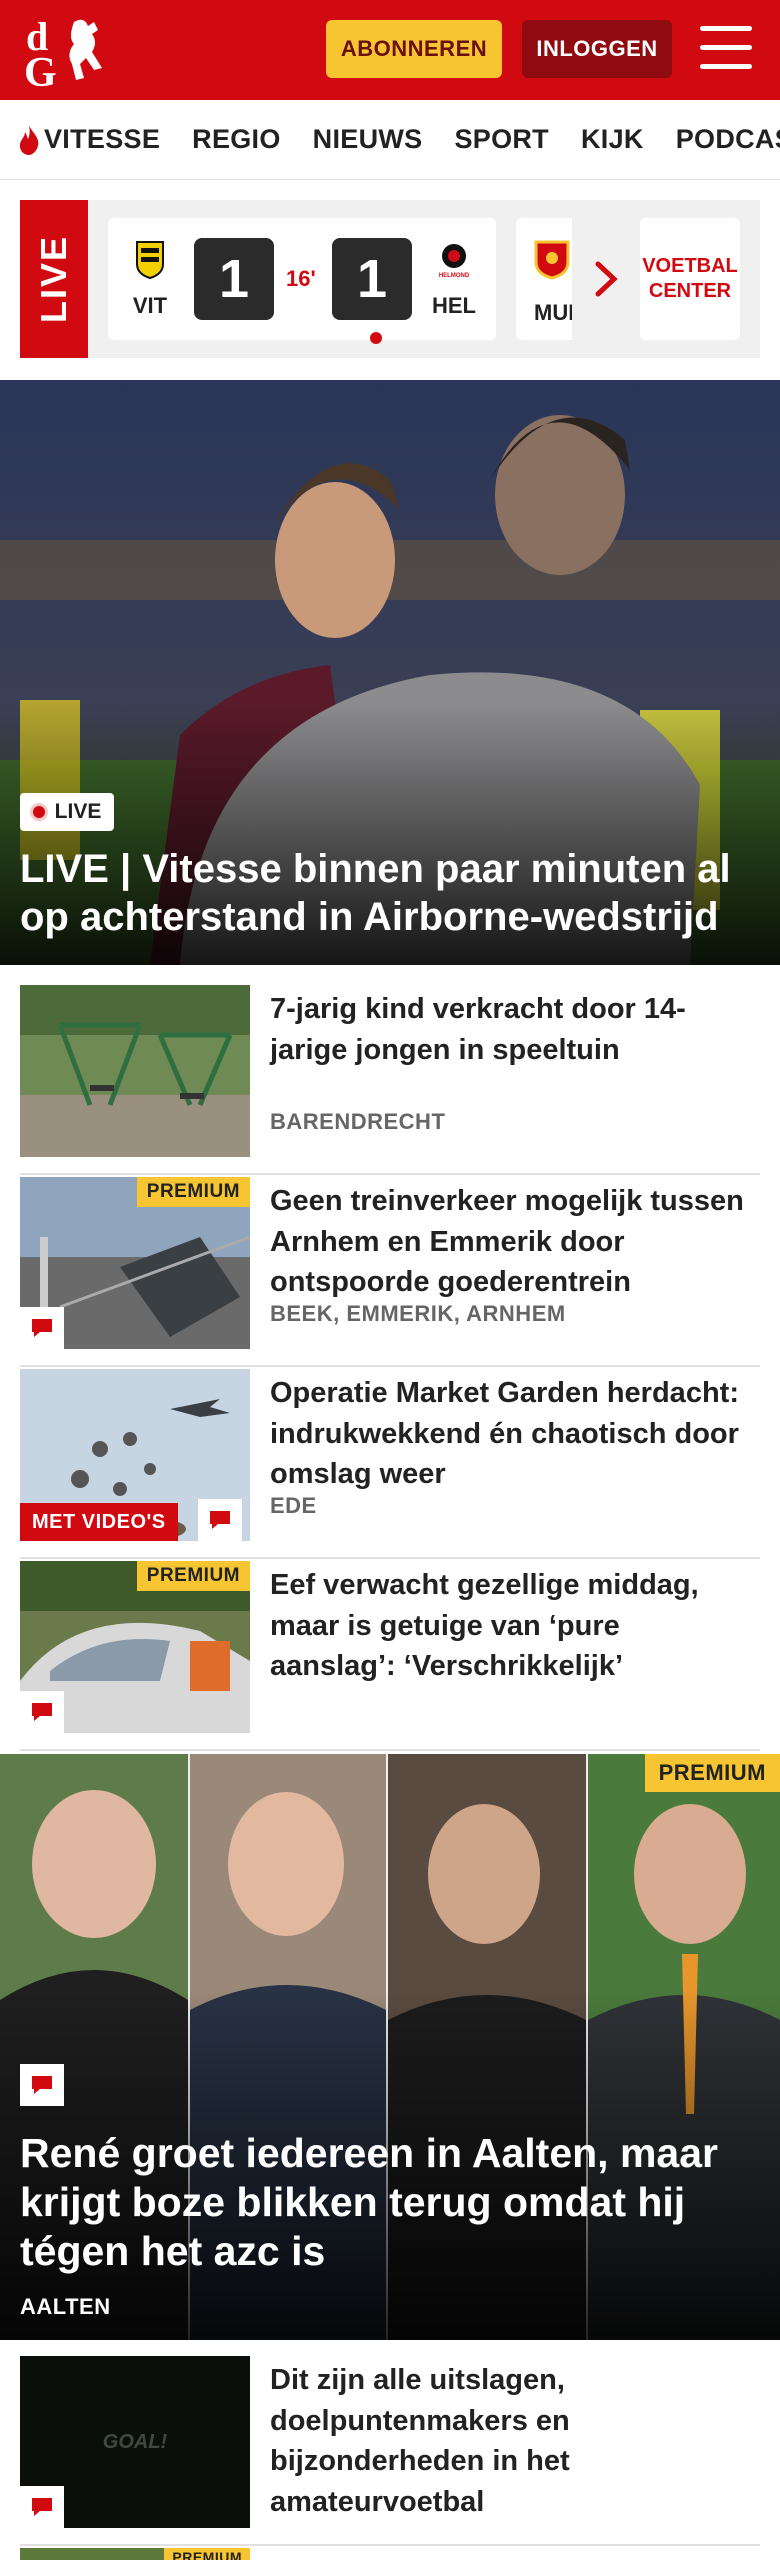 The width and height of the screenshot is (780, 2560). Describe the element at coordinates (54, 279) in the screenshot. I see `live-tag: LIVE` at that location.